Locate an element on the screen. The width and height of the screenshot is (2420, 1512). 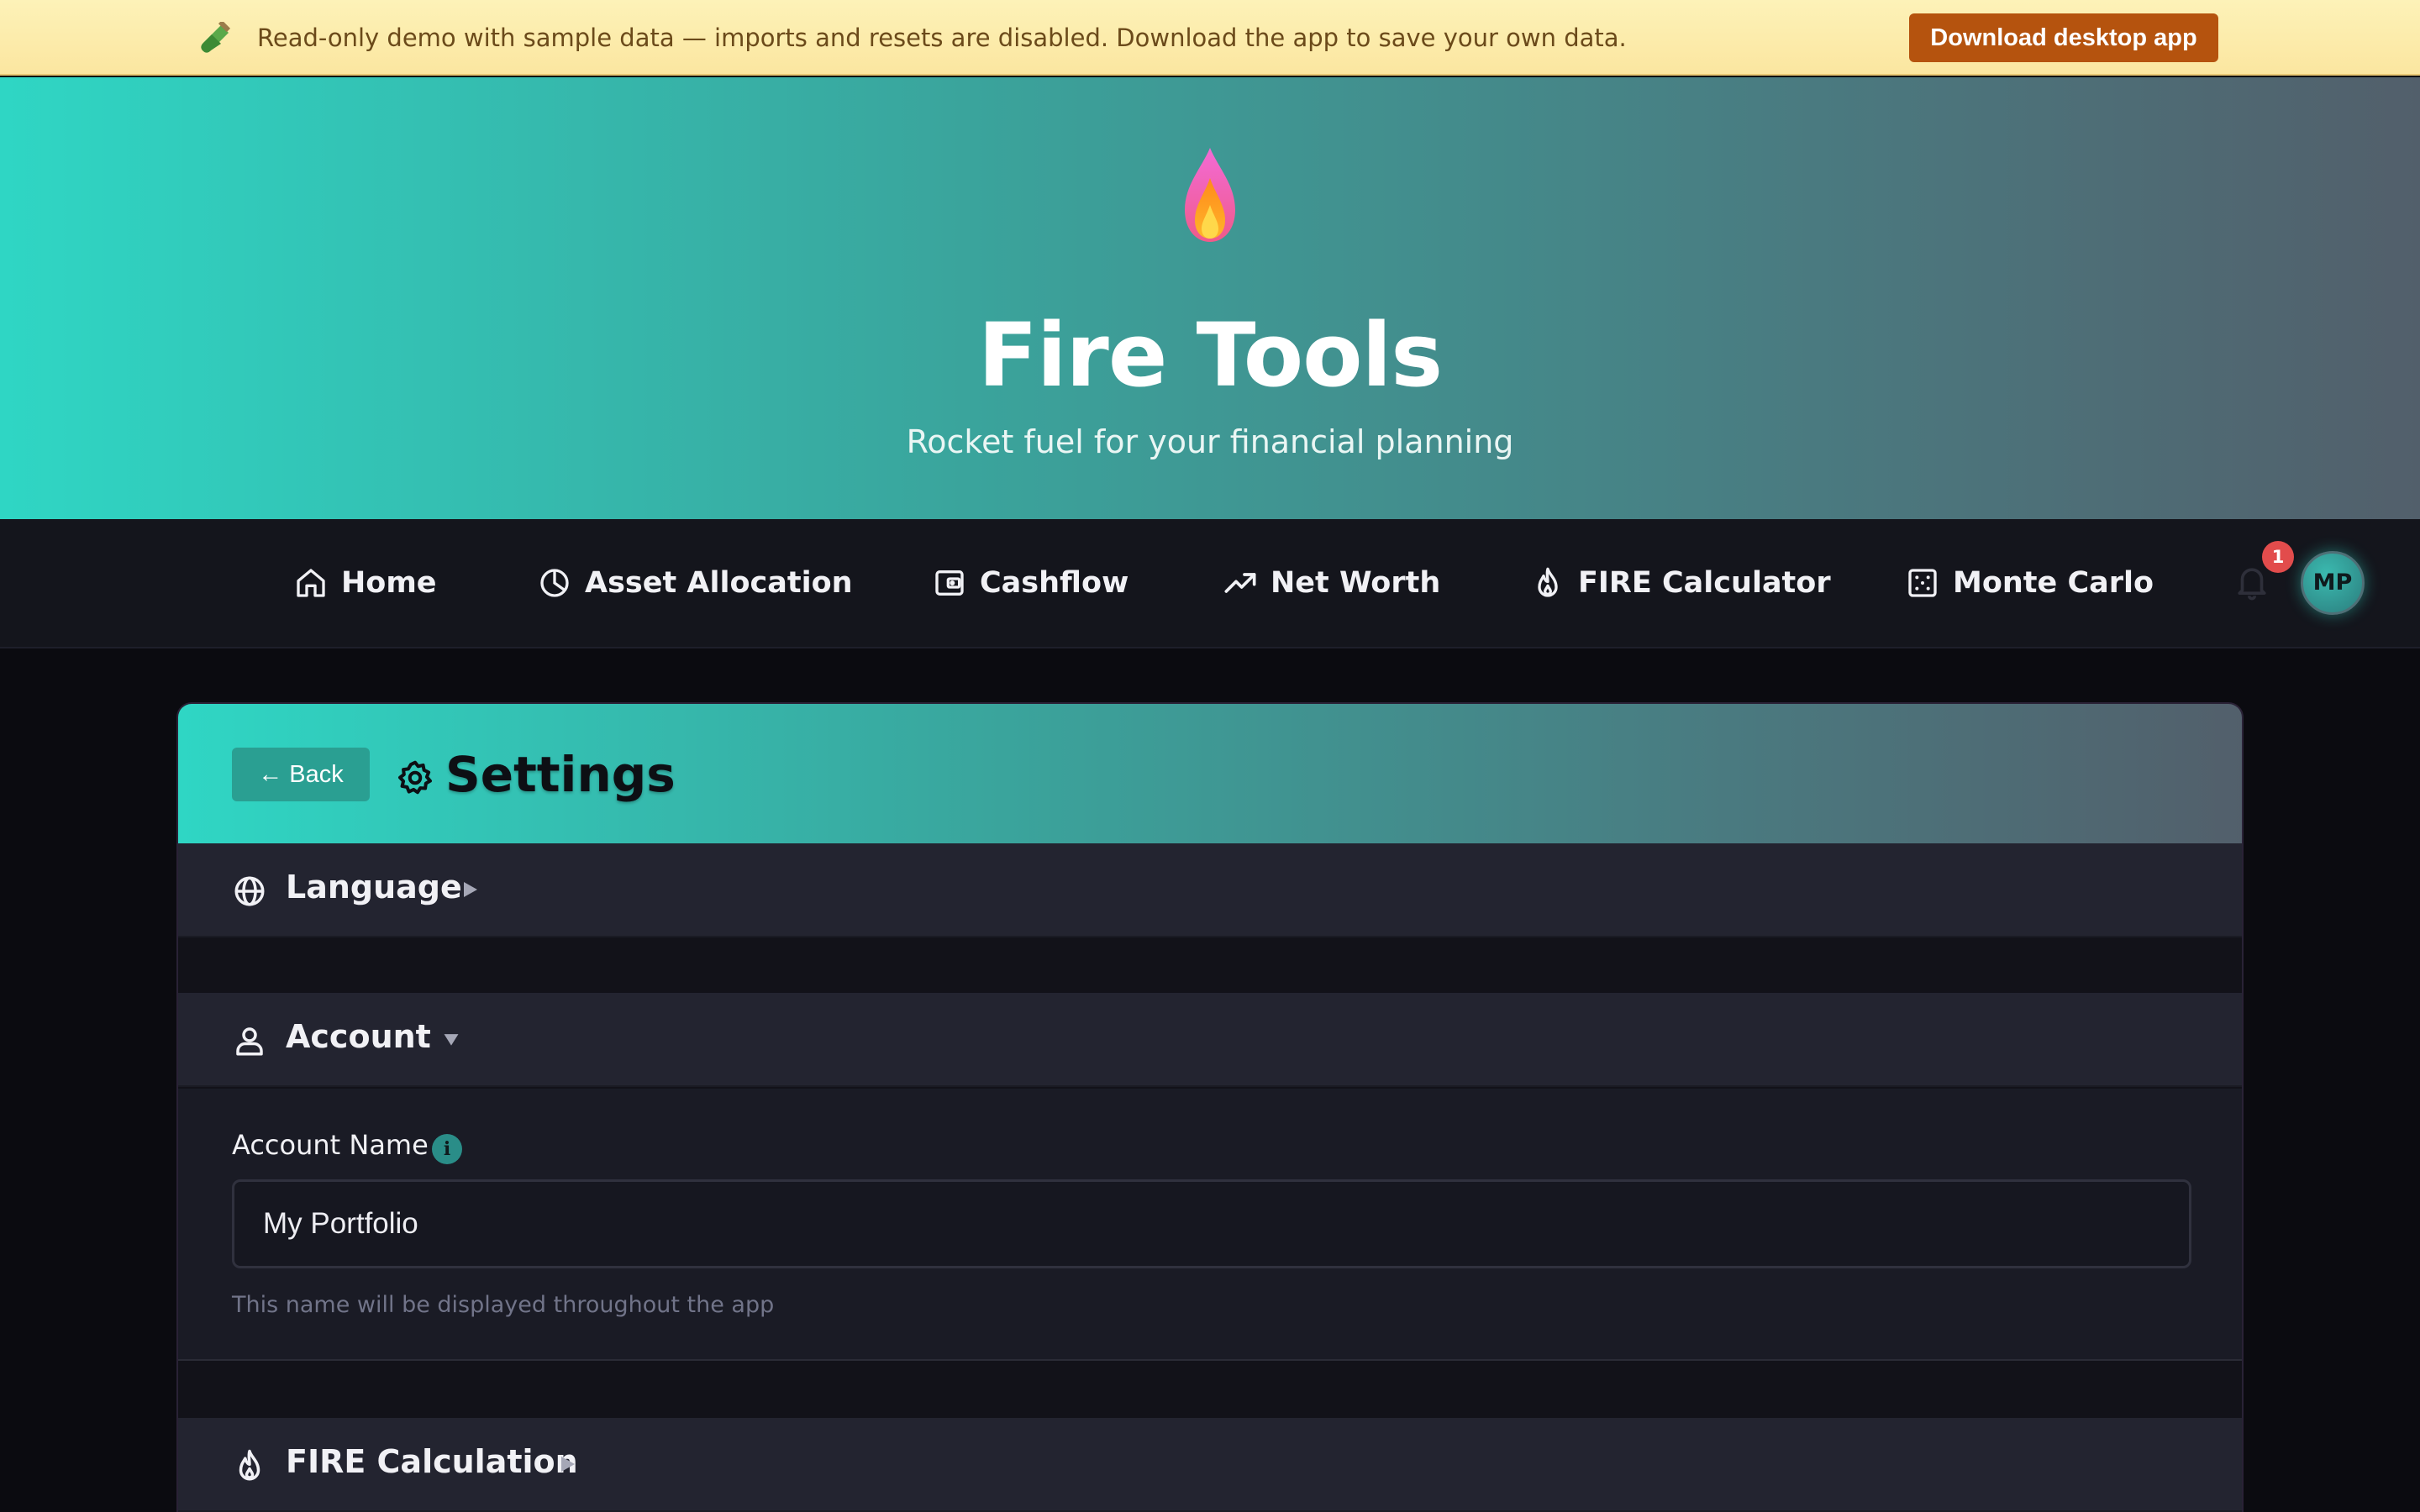
user-icon is located at coordinates (249, 1041).